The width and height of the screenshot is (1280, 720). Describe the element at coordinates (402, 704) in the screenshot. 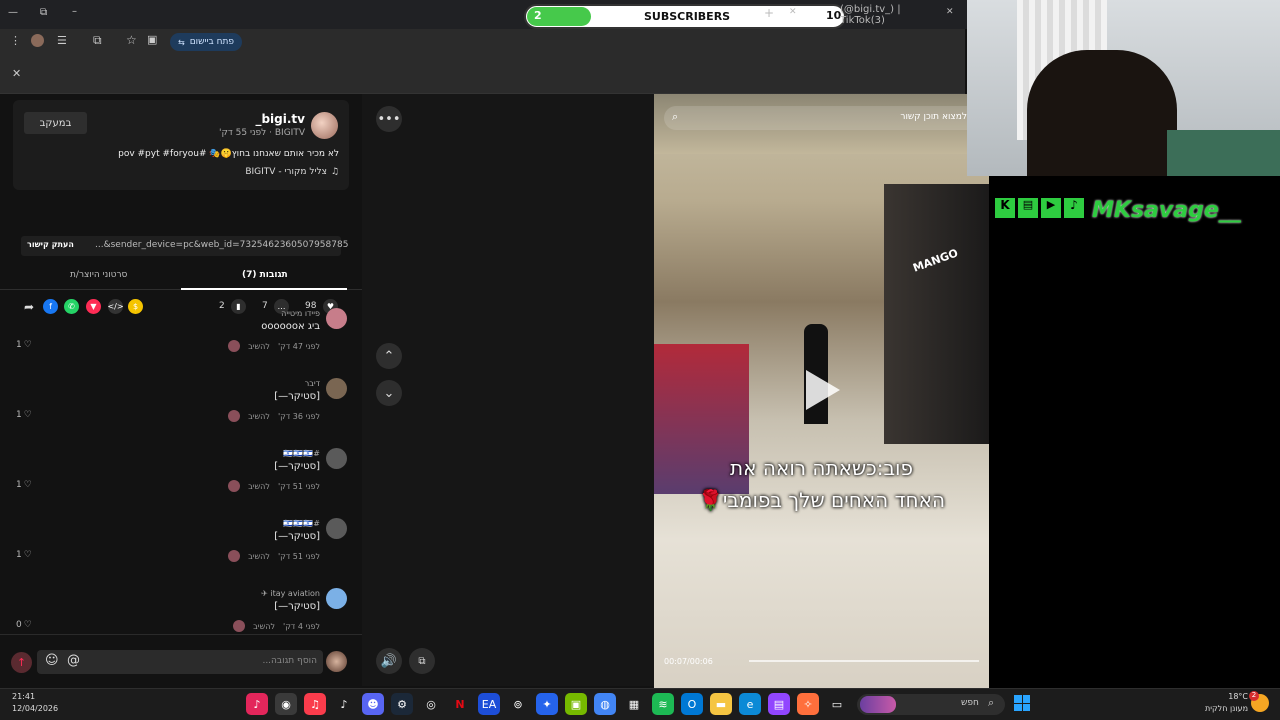

I see `steam-app-icon: ⚙` at that location.